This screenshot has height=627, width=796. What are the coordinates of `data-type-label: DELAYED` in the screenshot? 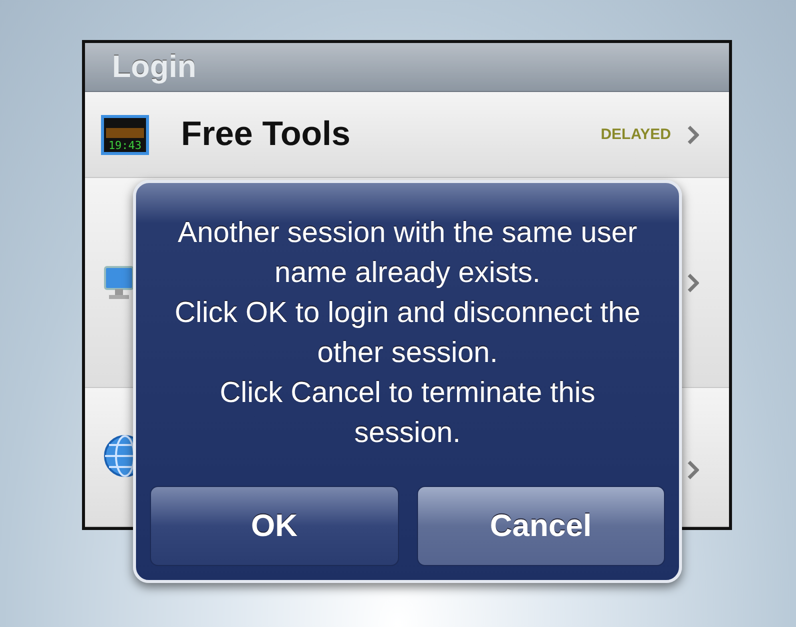 It's located at (635, 134).